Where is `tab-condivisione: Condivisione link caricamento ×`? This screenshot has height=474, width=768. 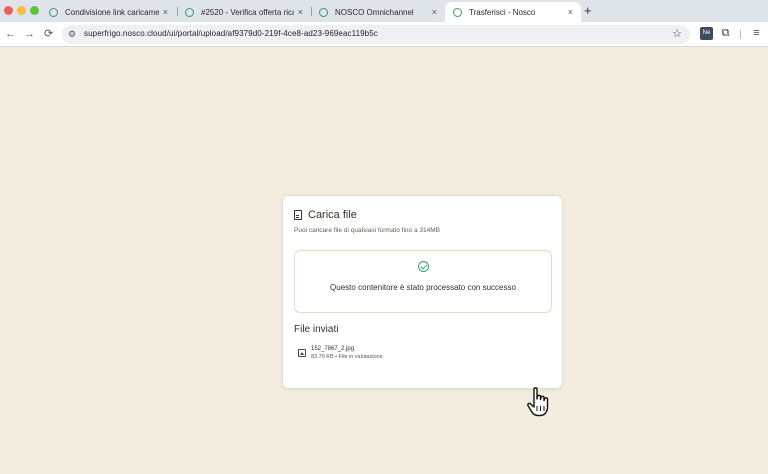 tab-condivisione: Condivisione link caricamento × is located at coordinates (108, 12).